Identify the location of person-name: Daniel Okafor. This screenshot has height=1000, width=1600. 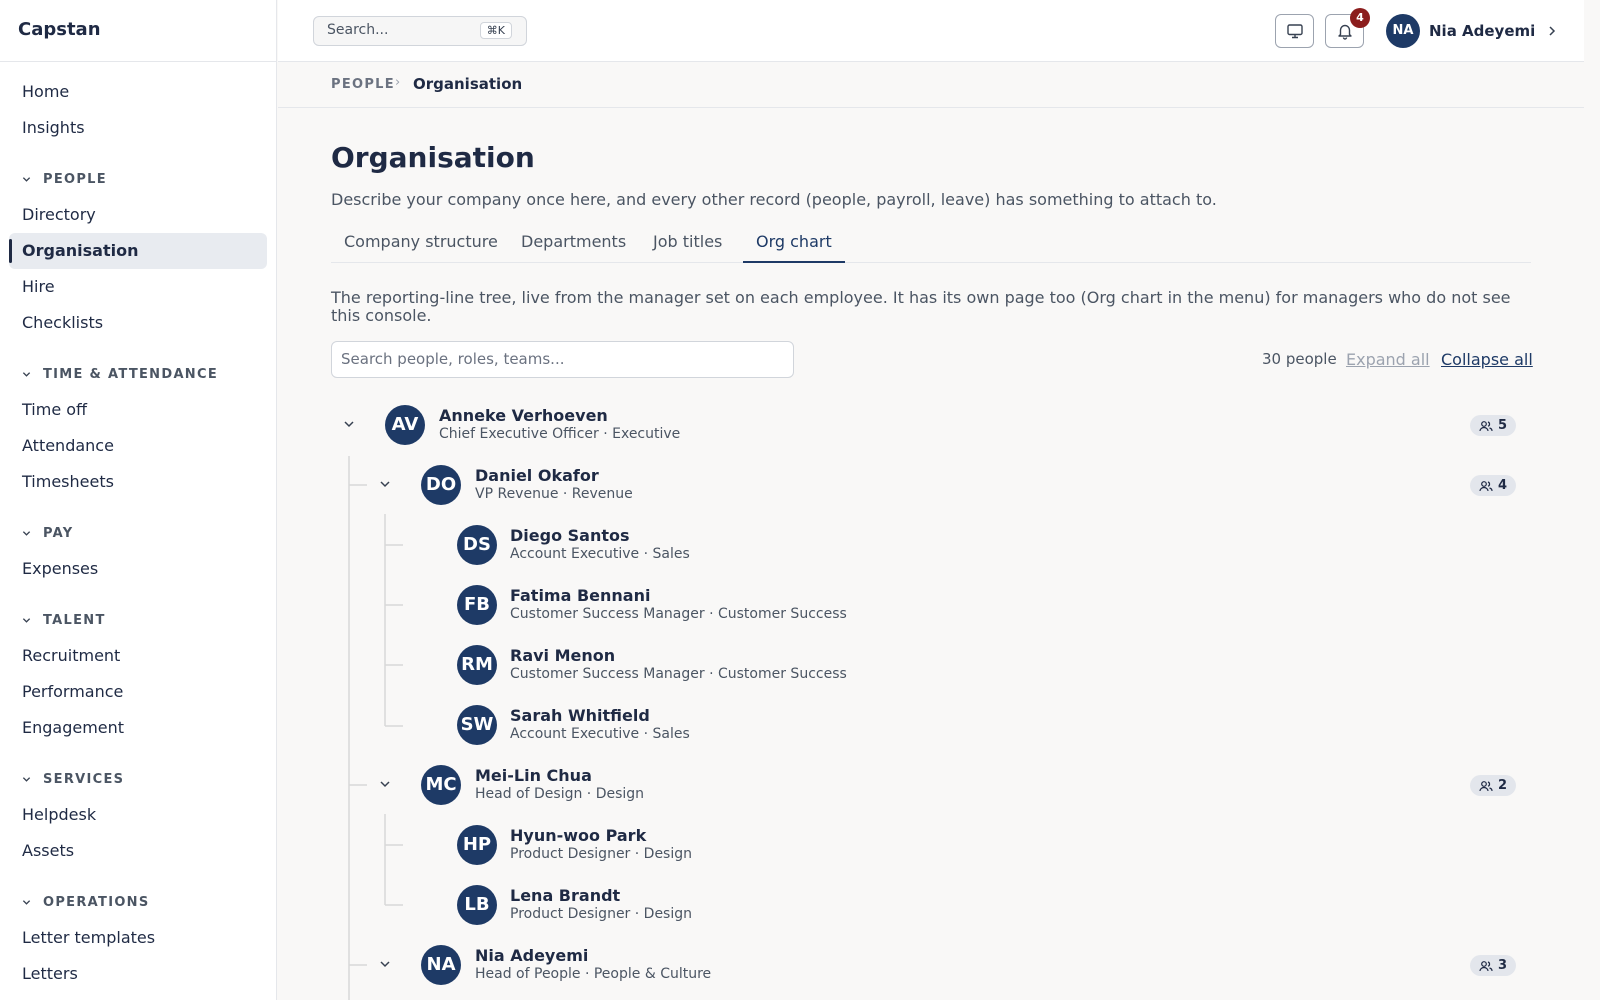
(537, 475).